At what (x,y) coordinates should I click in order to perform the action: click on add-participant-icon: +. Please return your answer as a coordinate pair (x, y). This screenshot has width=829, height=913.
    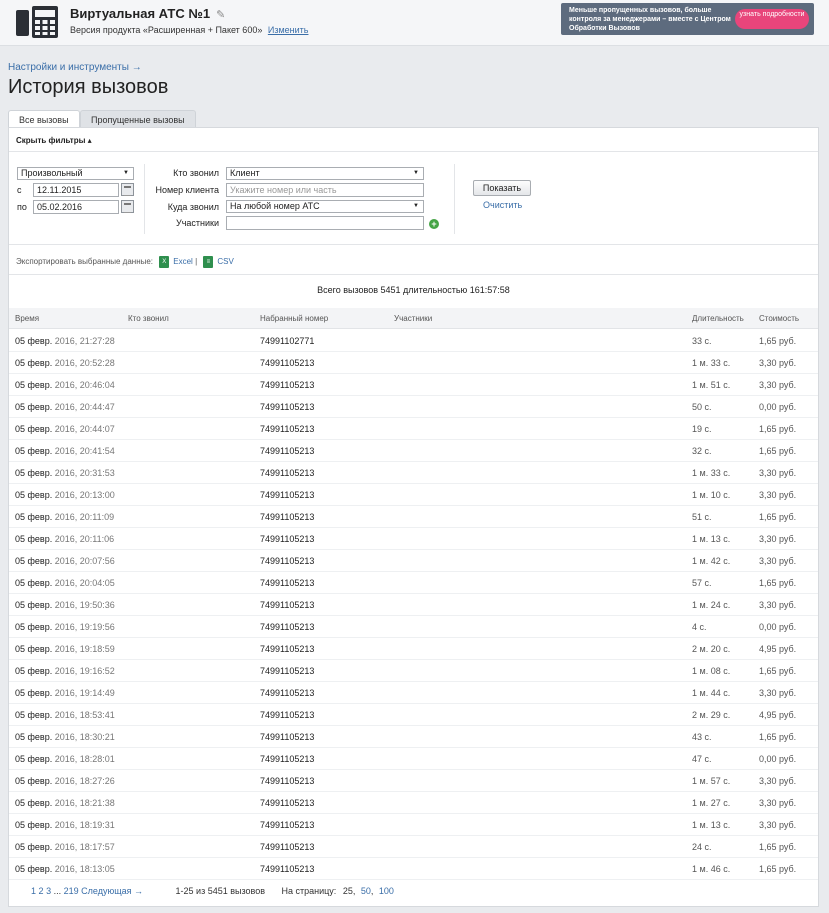
    Looking at the image, I should click on (434, 224).